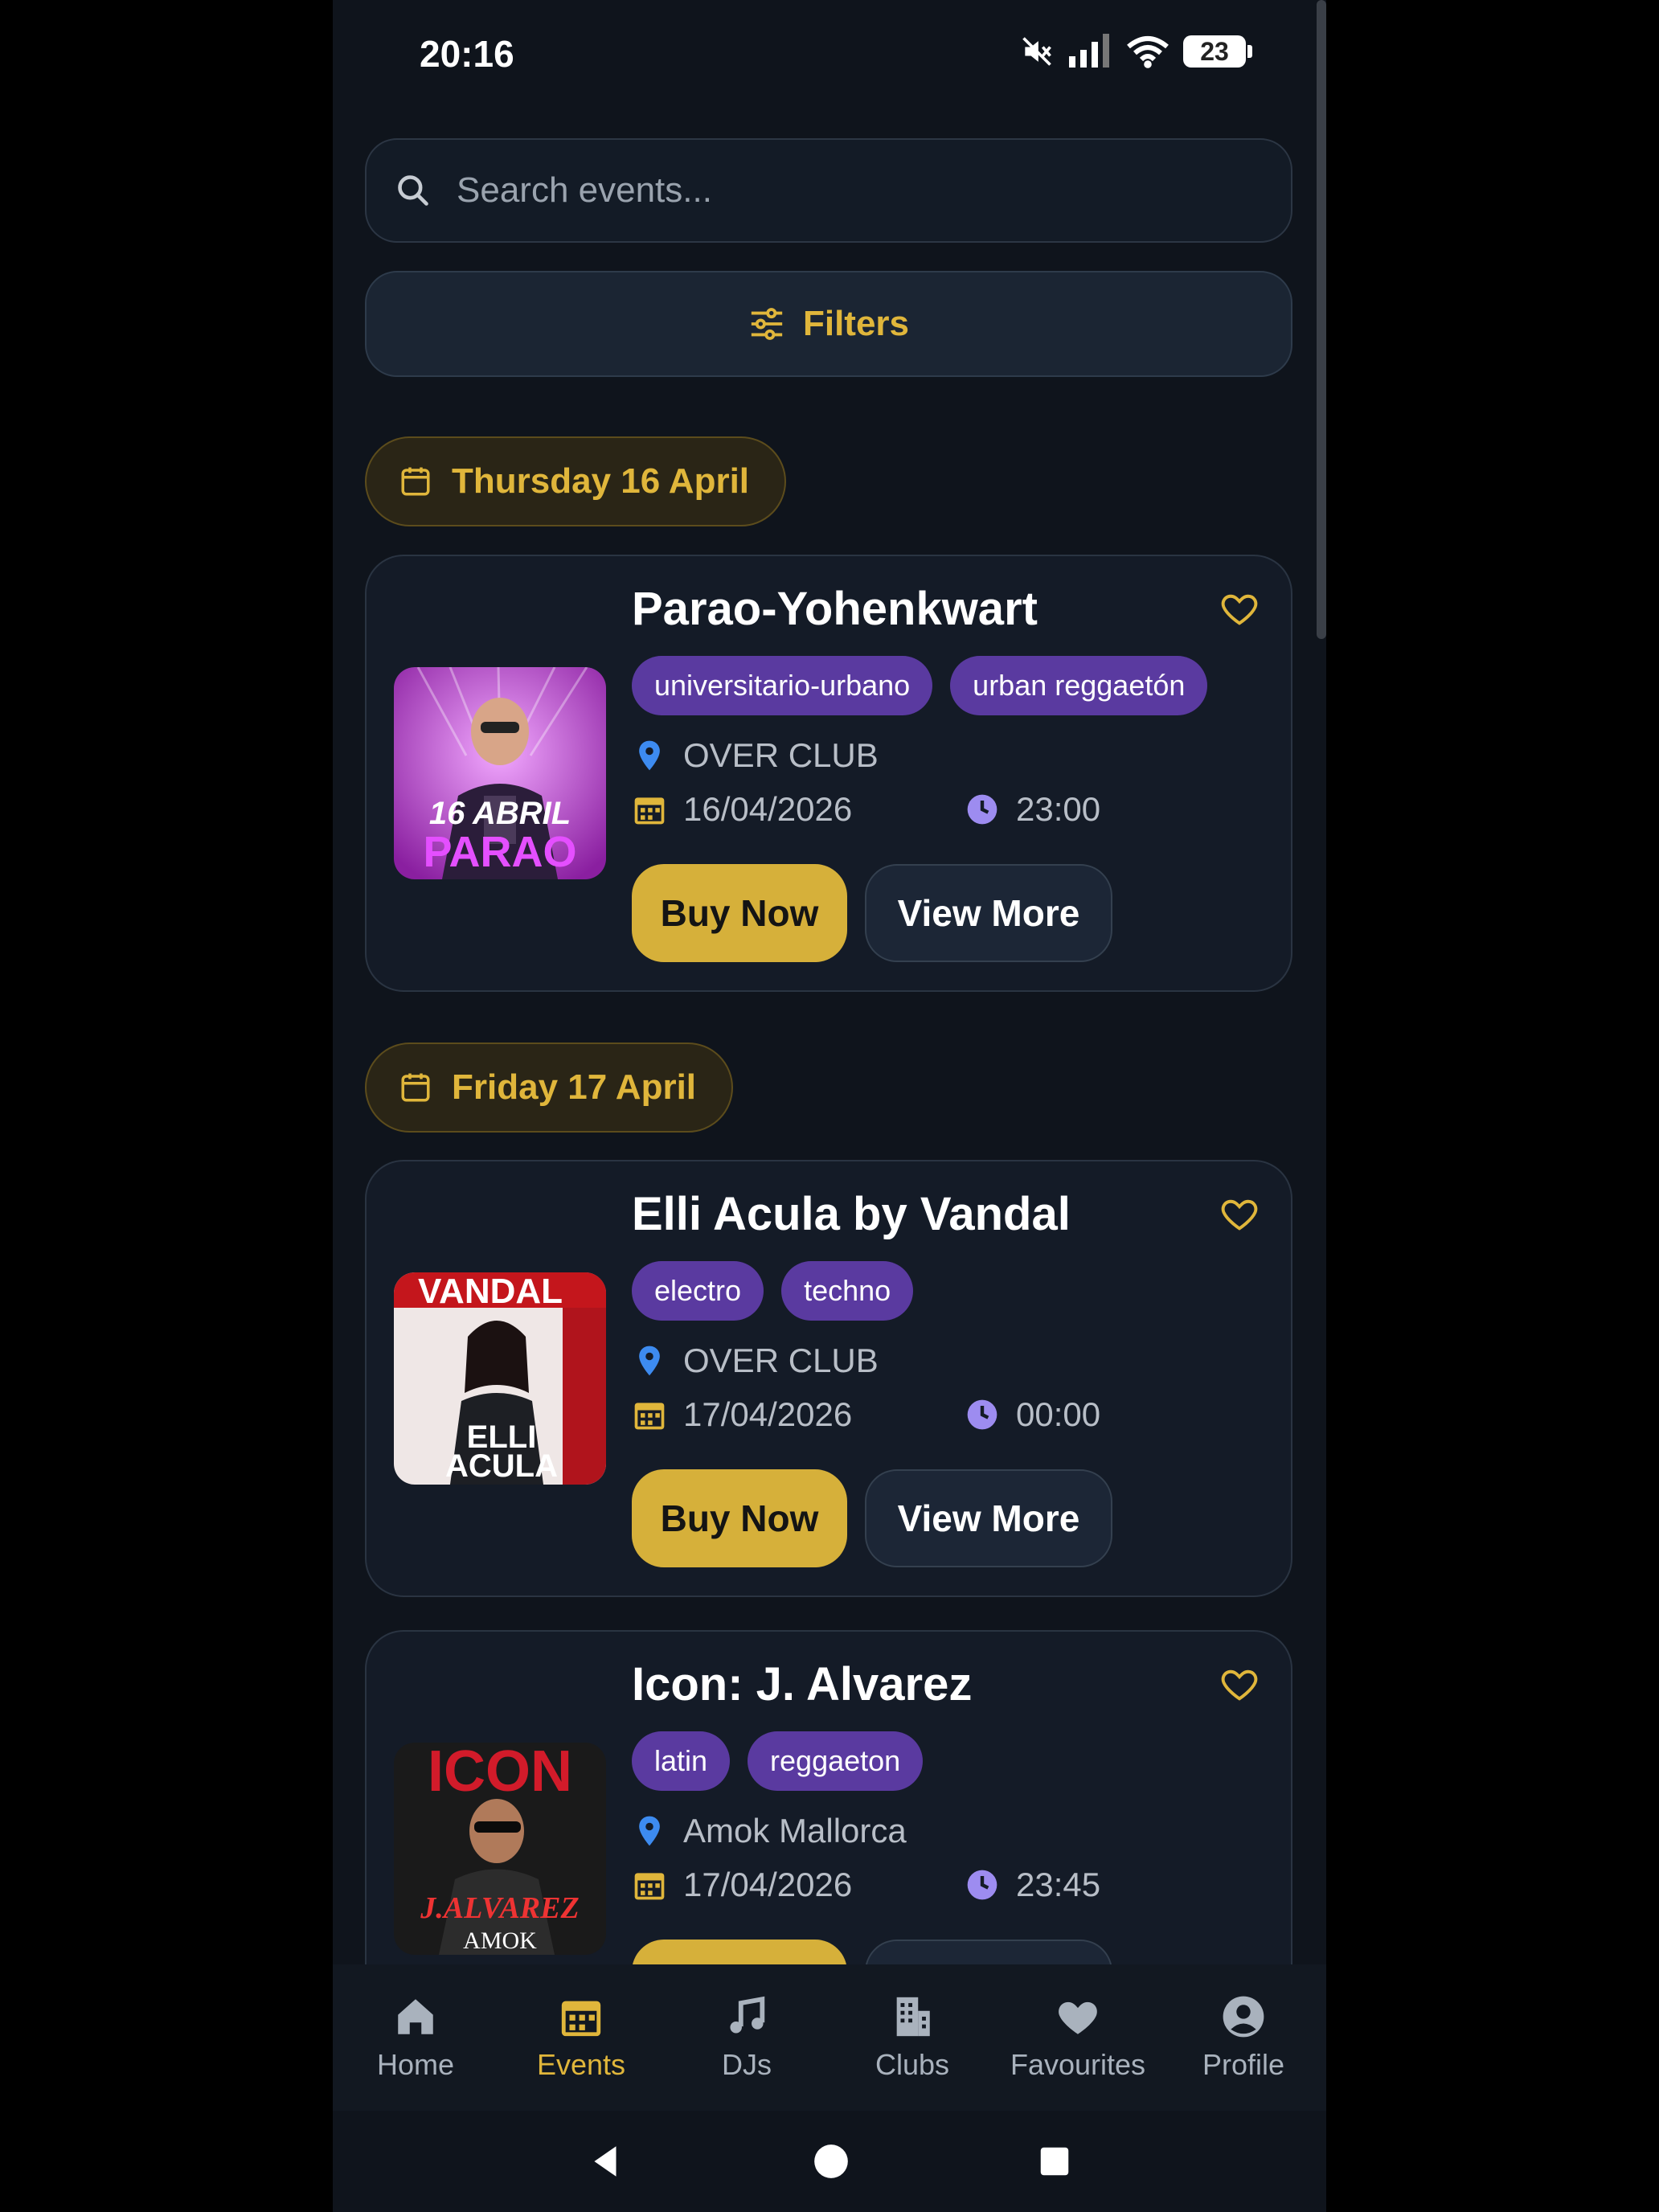 The image size is (1659, 2212). What do you see at coordinates (1058, 1414) in the screenshot?
I see `event-time: 00:00` at bounding box center [1058, 1414].